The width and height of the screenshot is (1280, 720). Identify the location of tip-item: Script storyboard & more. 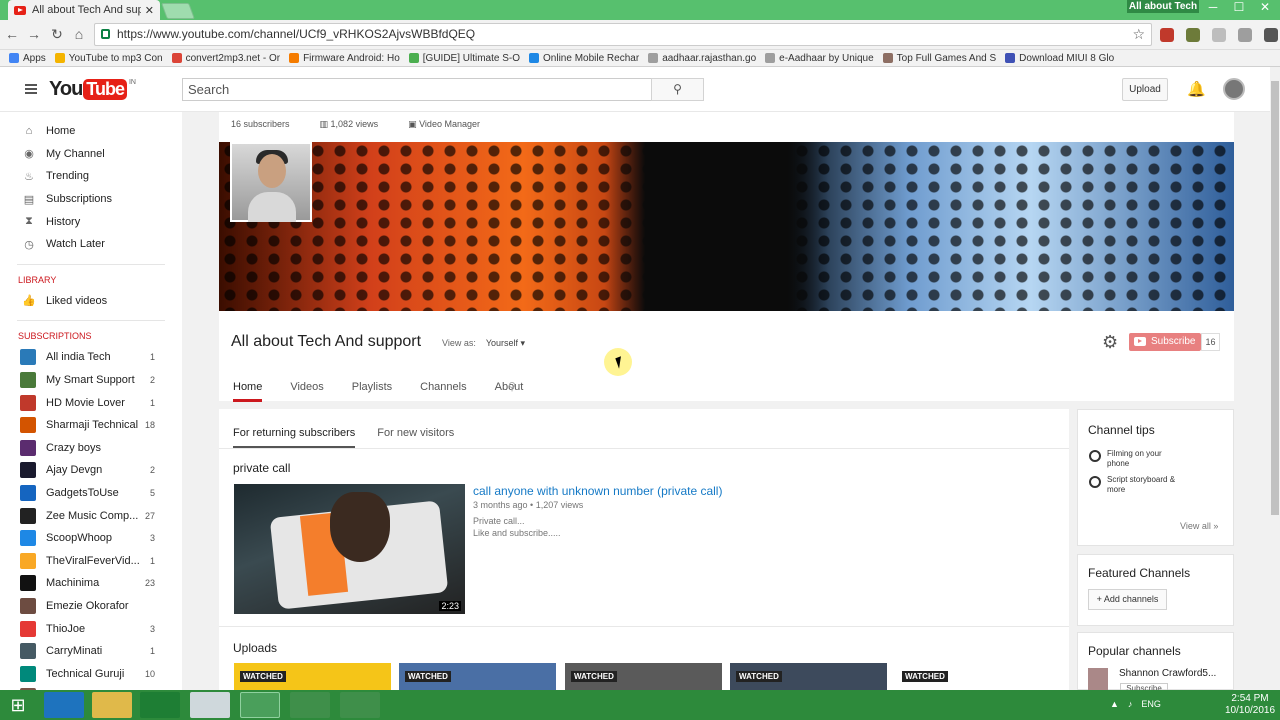
(1133, 485).